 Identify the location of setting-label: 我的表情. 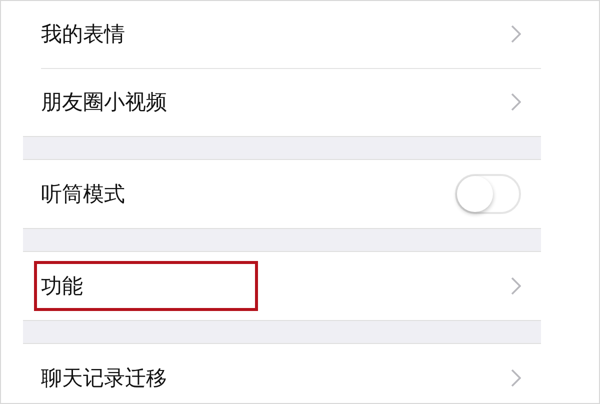
(83, 34).